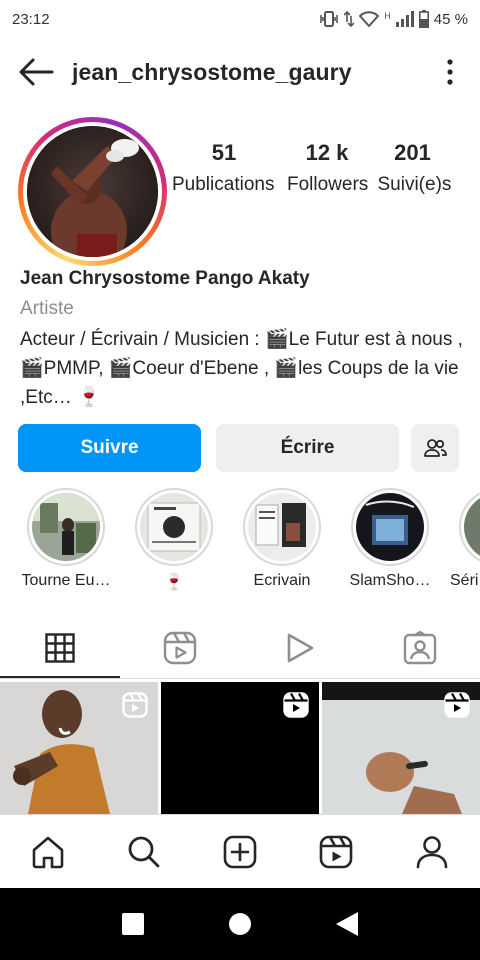  Describe the element at coordinates (307, 448) in the screenshot. I see `message-button: Écrire` at that location.